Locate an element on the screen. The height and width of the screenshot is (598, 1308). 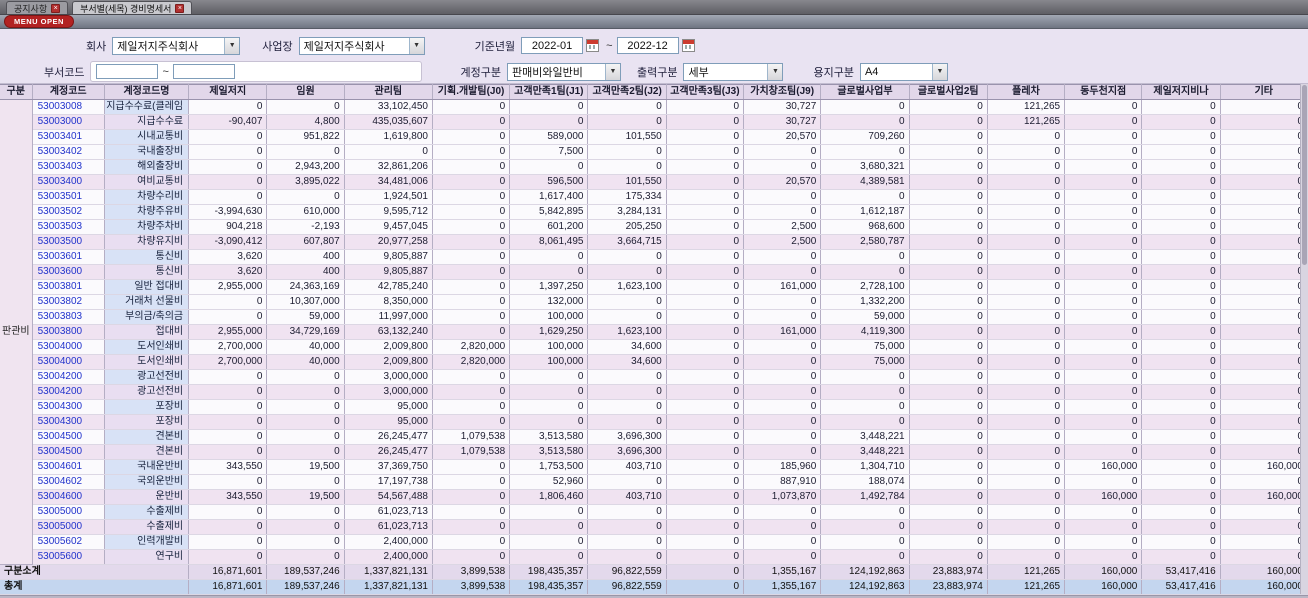
table-row: 53005600연구비002,400,00000000000000 is located at coordinates (654, 557).